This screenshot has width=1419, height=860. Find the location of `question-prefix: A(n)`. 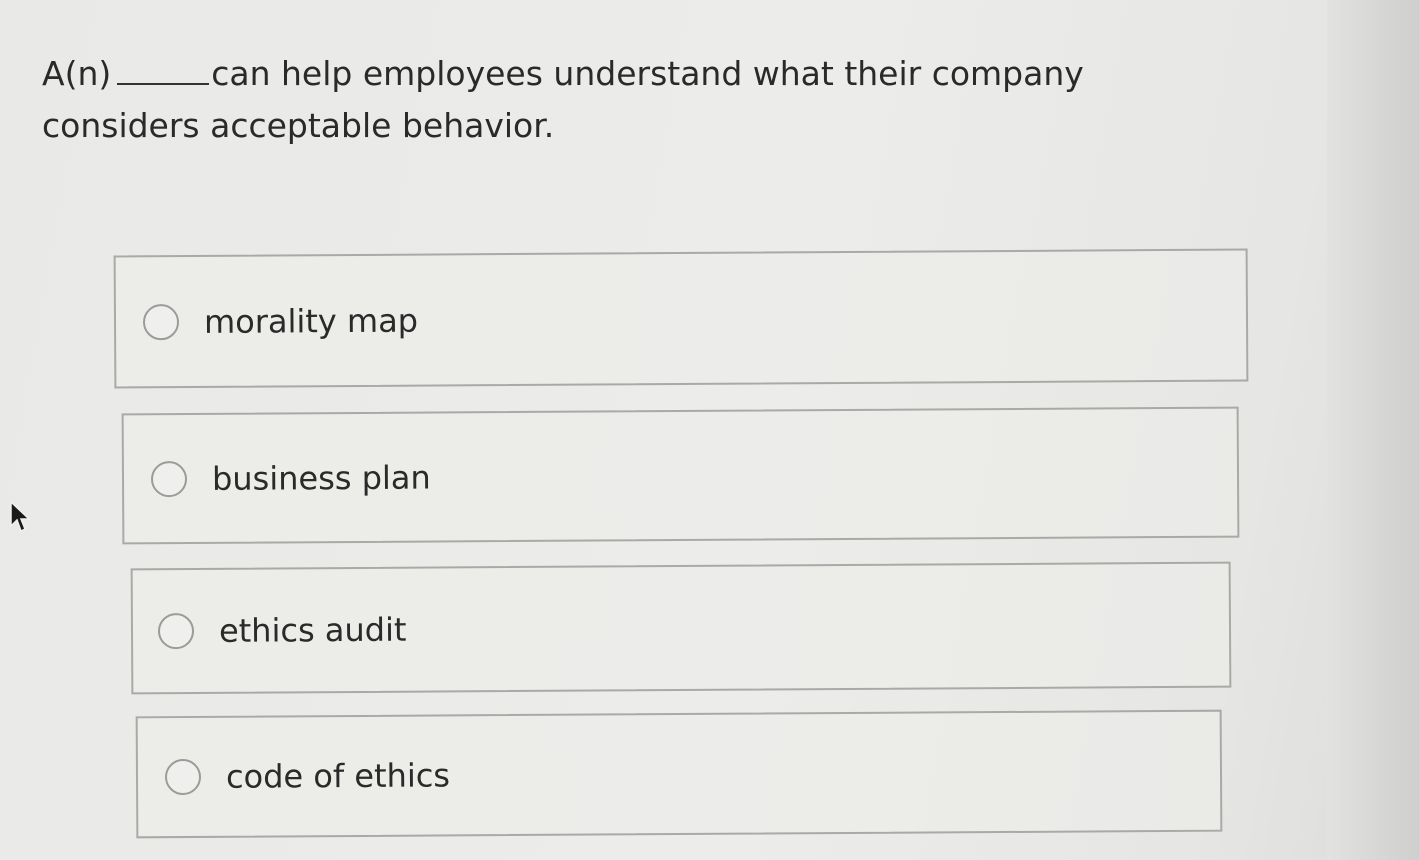

question-prefix: A(n) is located at coordinates (77, 73).